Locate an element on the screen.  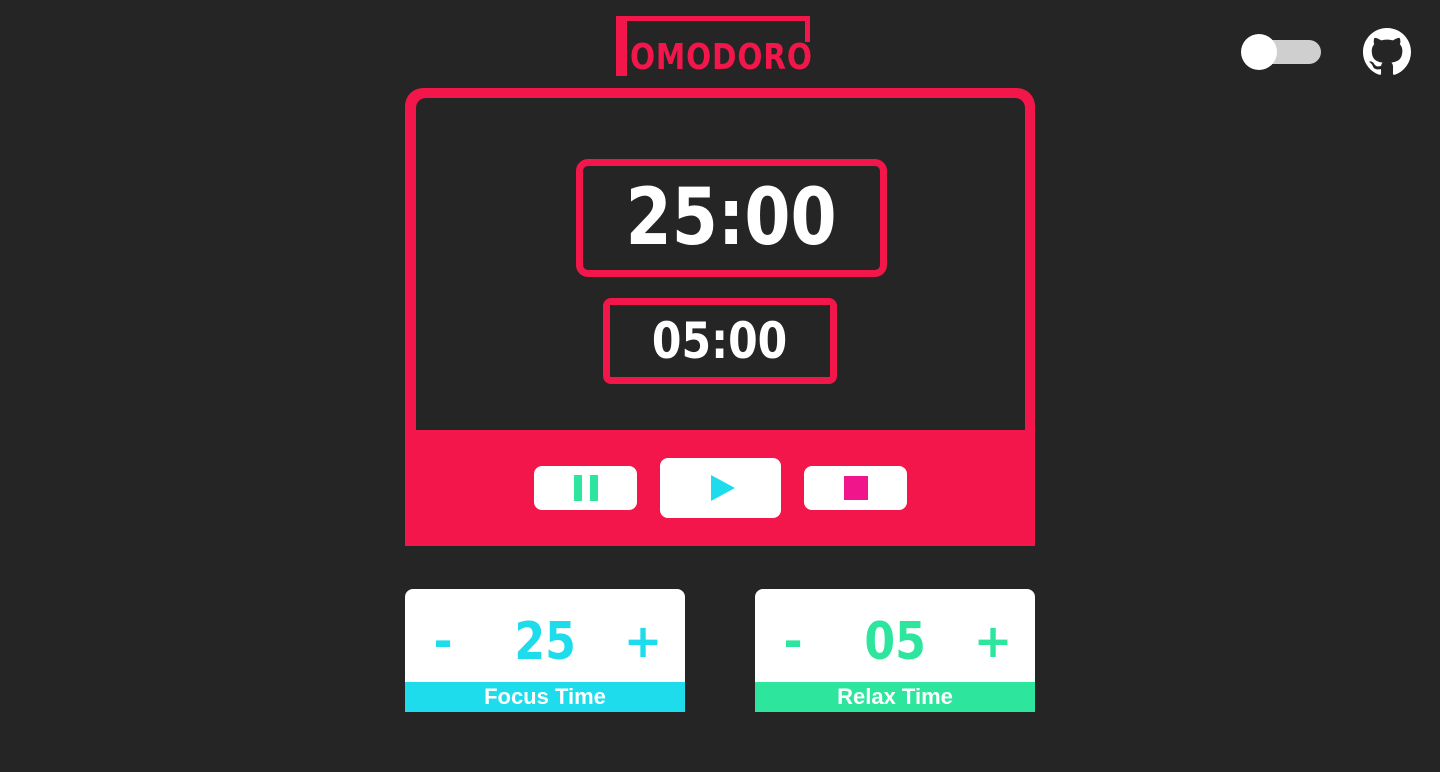
logo-text: OMODORO is located at coordinates (721, 57).